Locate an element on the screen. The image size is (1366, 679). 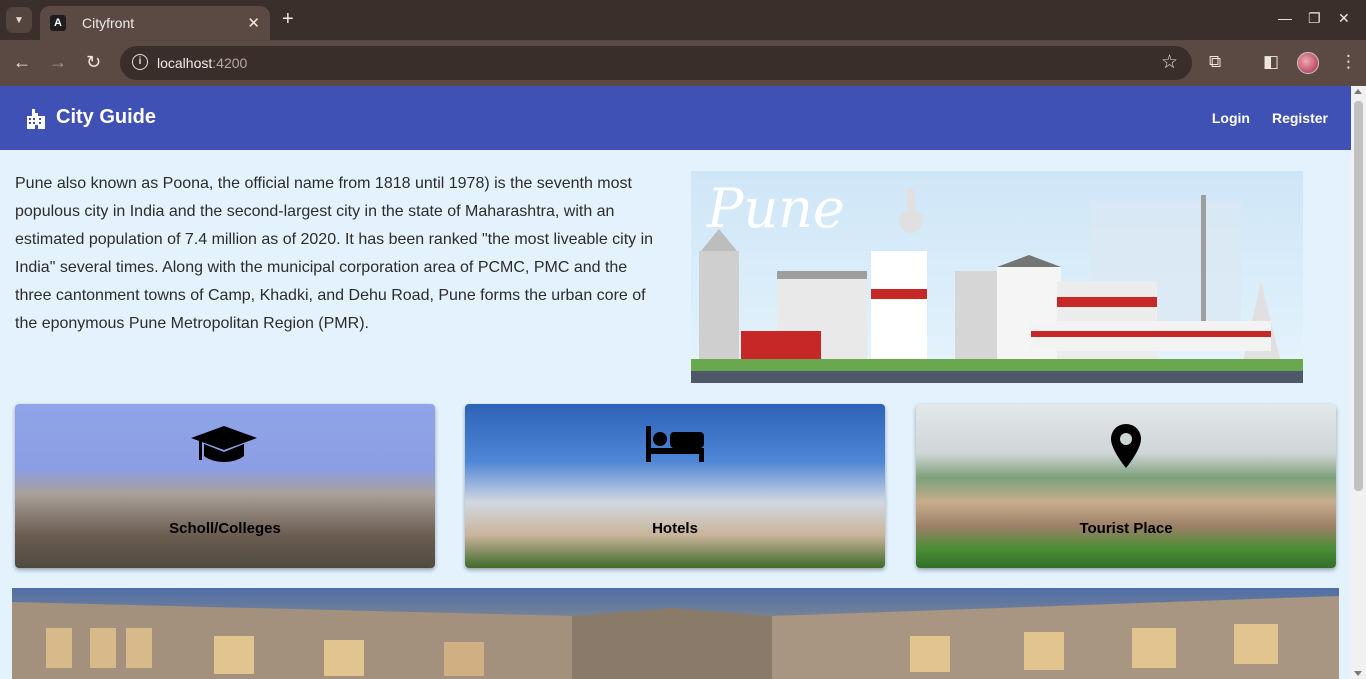
scroll-up-icon is located at coordinates (1358, 91).